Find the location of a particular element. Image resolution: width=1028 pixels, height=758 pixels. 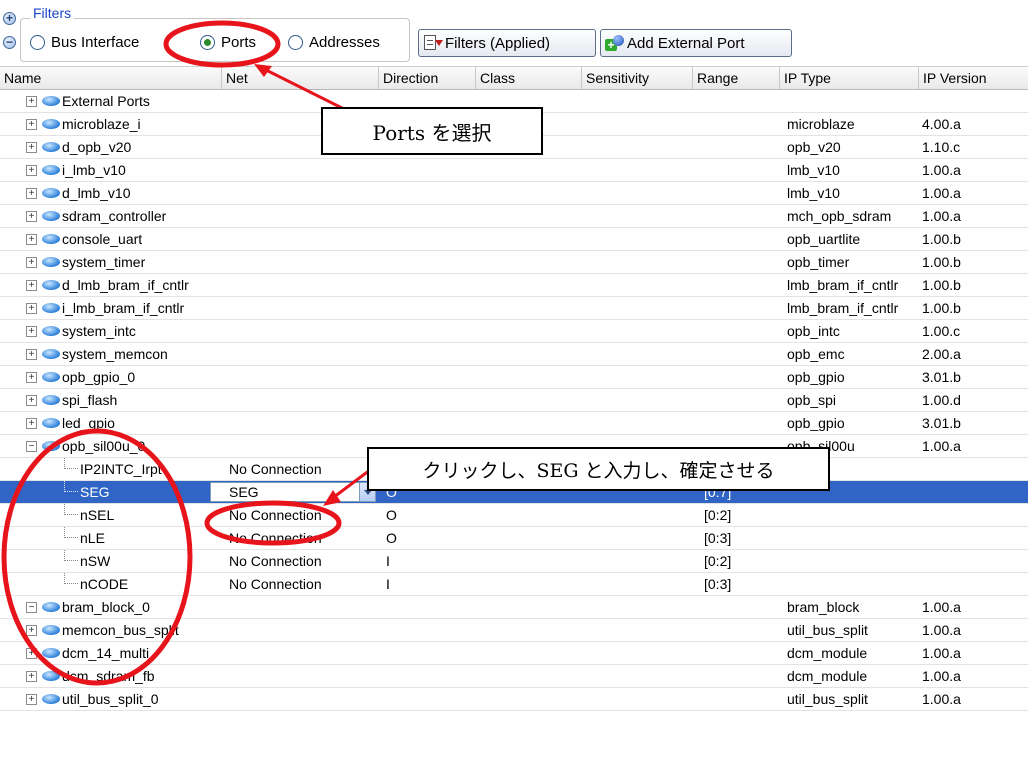

radio-bus-interface: Bus Interface is located at coordinates (84, 42).